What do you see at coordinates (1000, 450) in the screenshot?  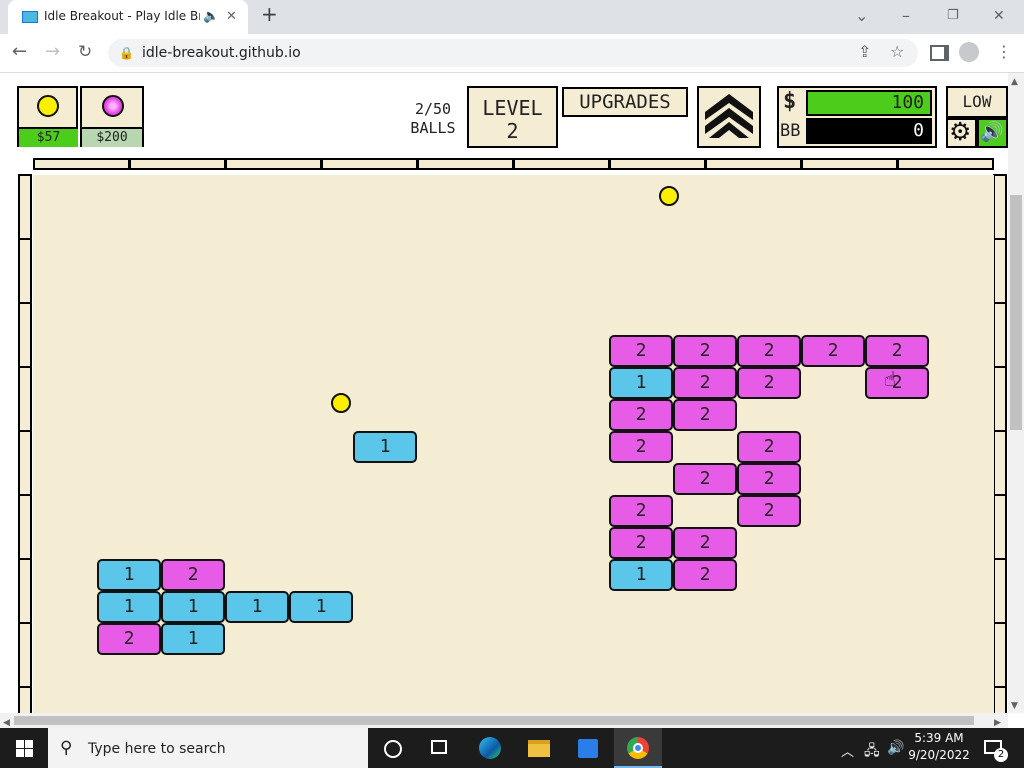 I see `right-wall` at bounding box center [1000, 450].